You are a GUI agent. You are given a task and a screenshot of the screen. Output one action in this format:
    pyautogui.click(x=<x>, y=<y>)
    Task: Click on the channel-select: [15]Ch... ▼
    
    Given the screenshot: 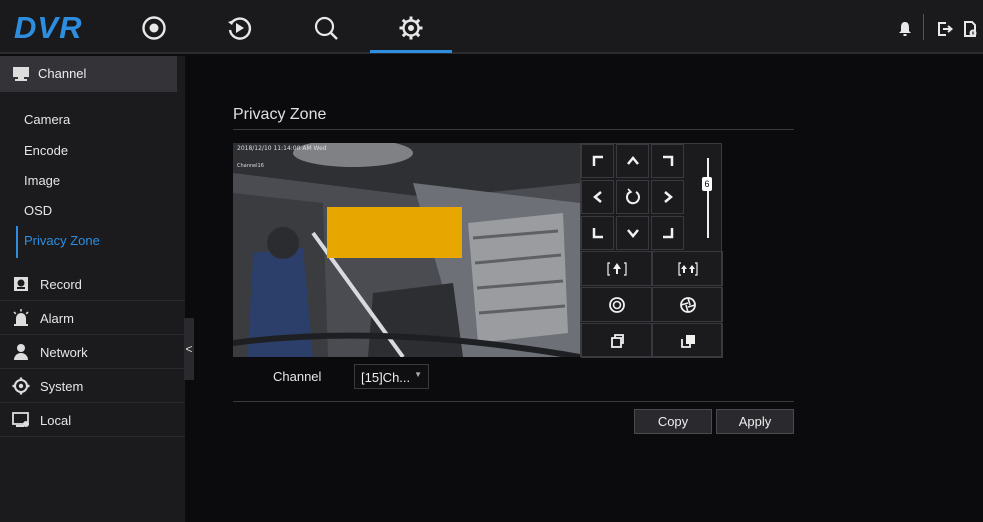 What is the action you would take?
    pyautogui.click(x=391, y=376)
    